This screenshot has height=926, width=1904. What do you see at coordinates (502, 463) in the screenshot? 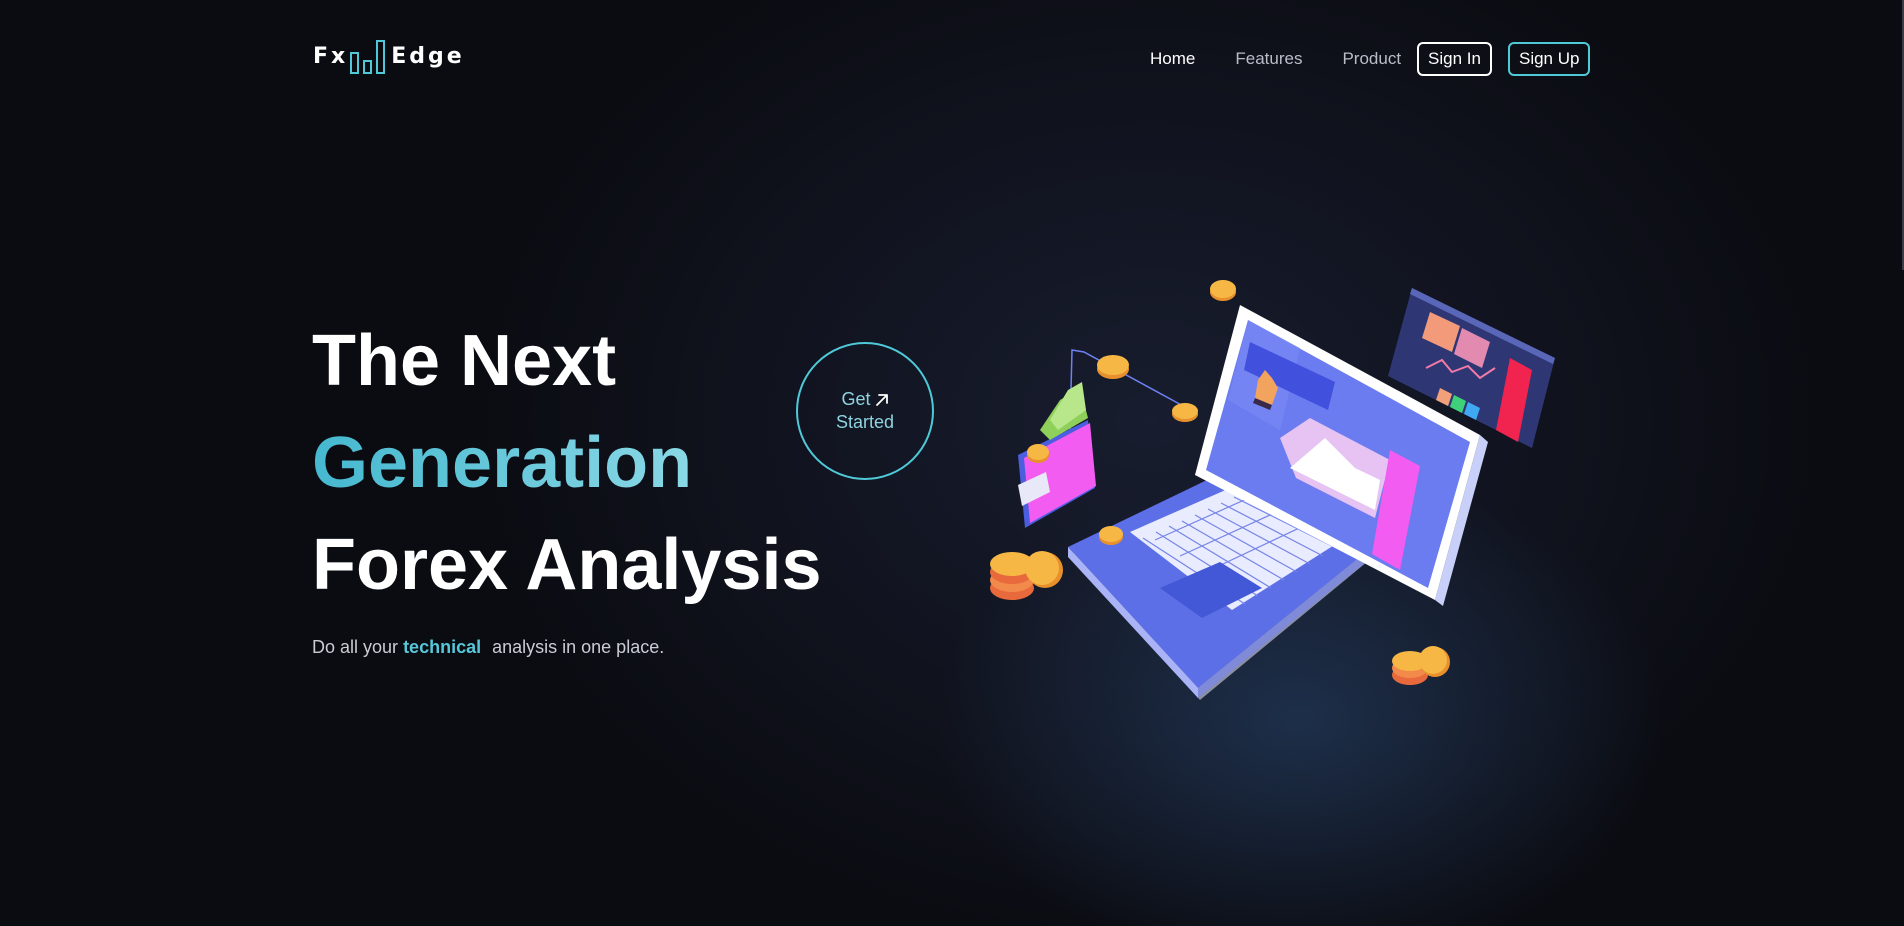
I see `hero-title-line-2: Generation` at bounding box center [502, 463].